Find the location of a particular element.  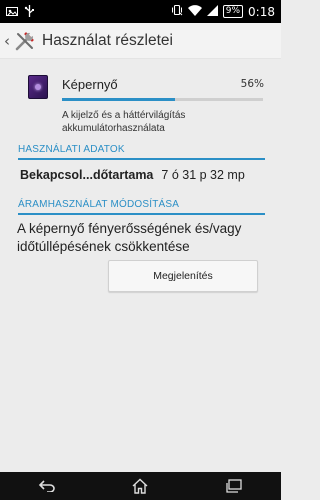

action-bar: ‹ Használat részletei is located at coordinates (140, 41).